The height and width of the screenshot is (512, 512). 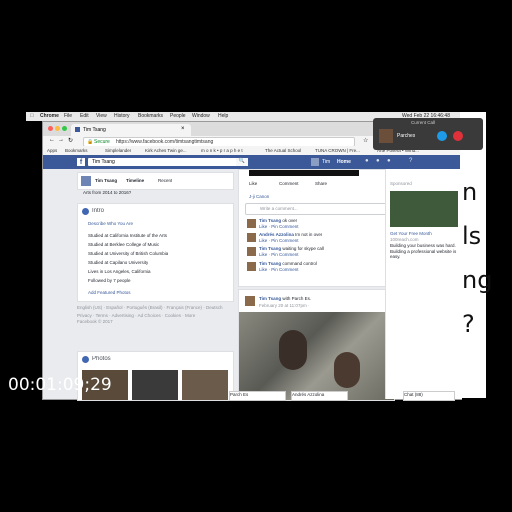 I want to click on forward-icon: →, so click(x=61, y=140).